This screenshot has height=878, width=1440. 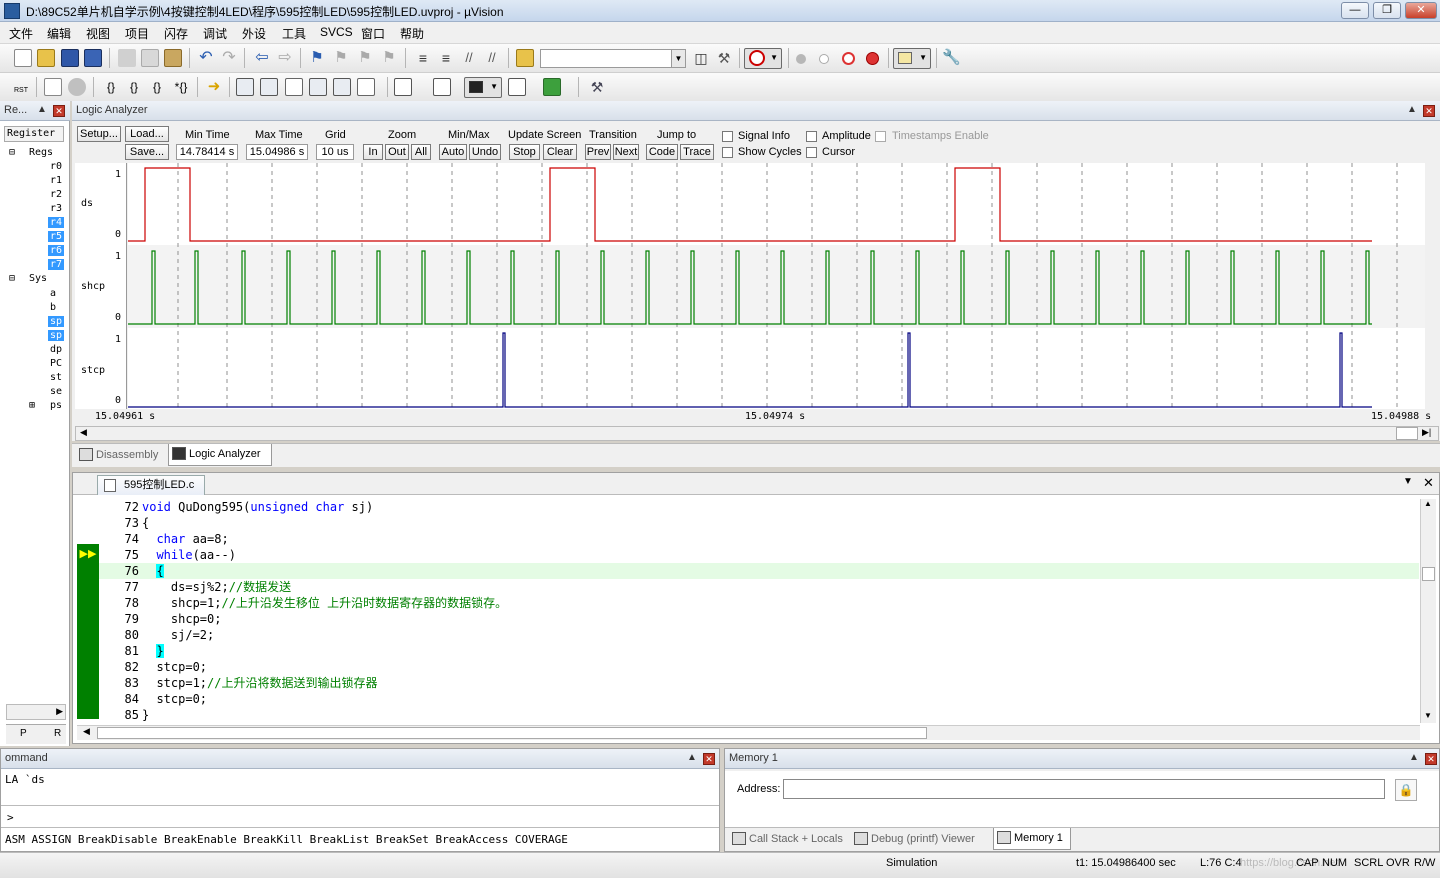 I want to click on step-into-icon: {}, so click(x=111, y=87).